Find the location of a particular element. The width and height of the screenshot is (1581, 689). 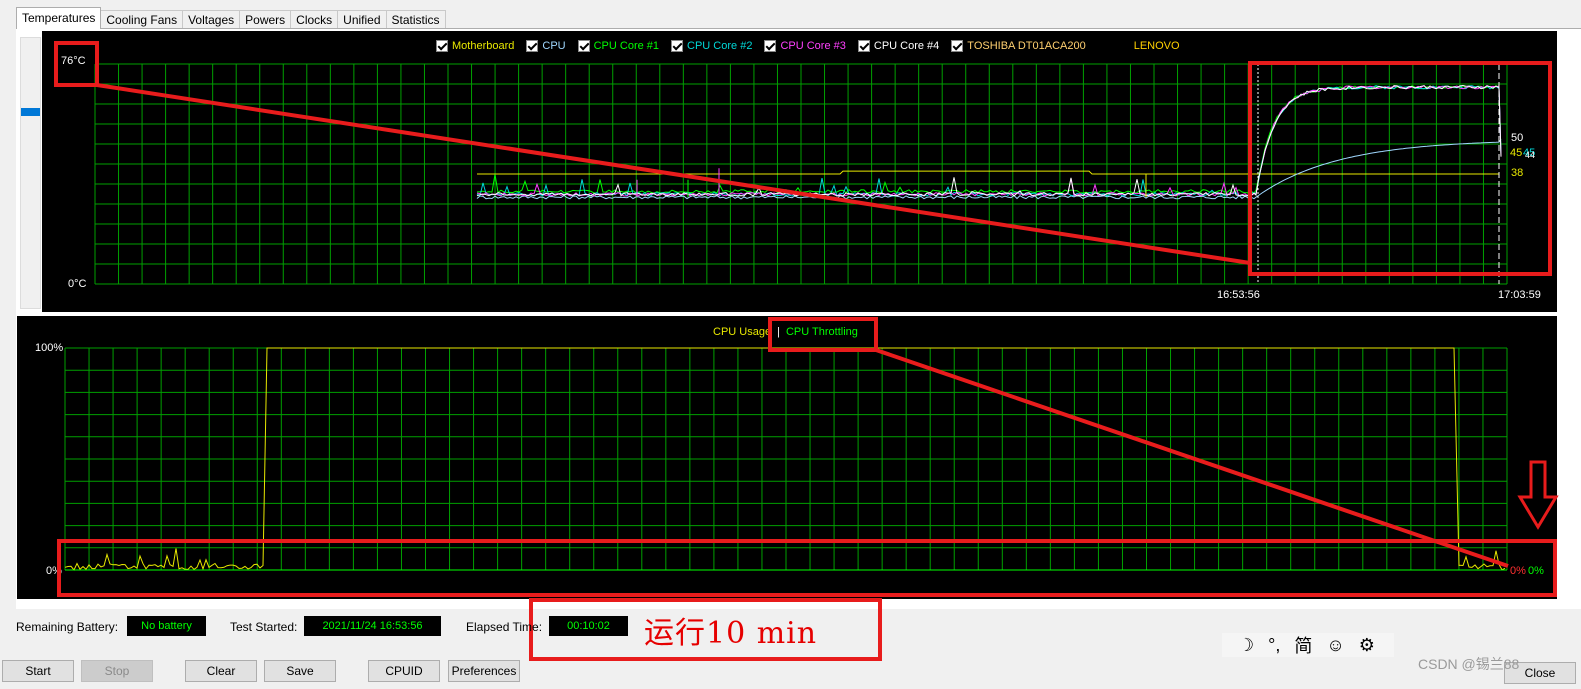

legend-item: LENOVO is located at coordinates (1157, 46).